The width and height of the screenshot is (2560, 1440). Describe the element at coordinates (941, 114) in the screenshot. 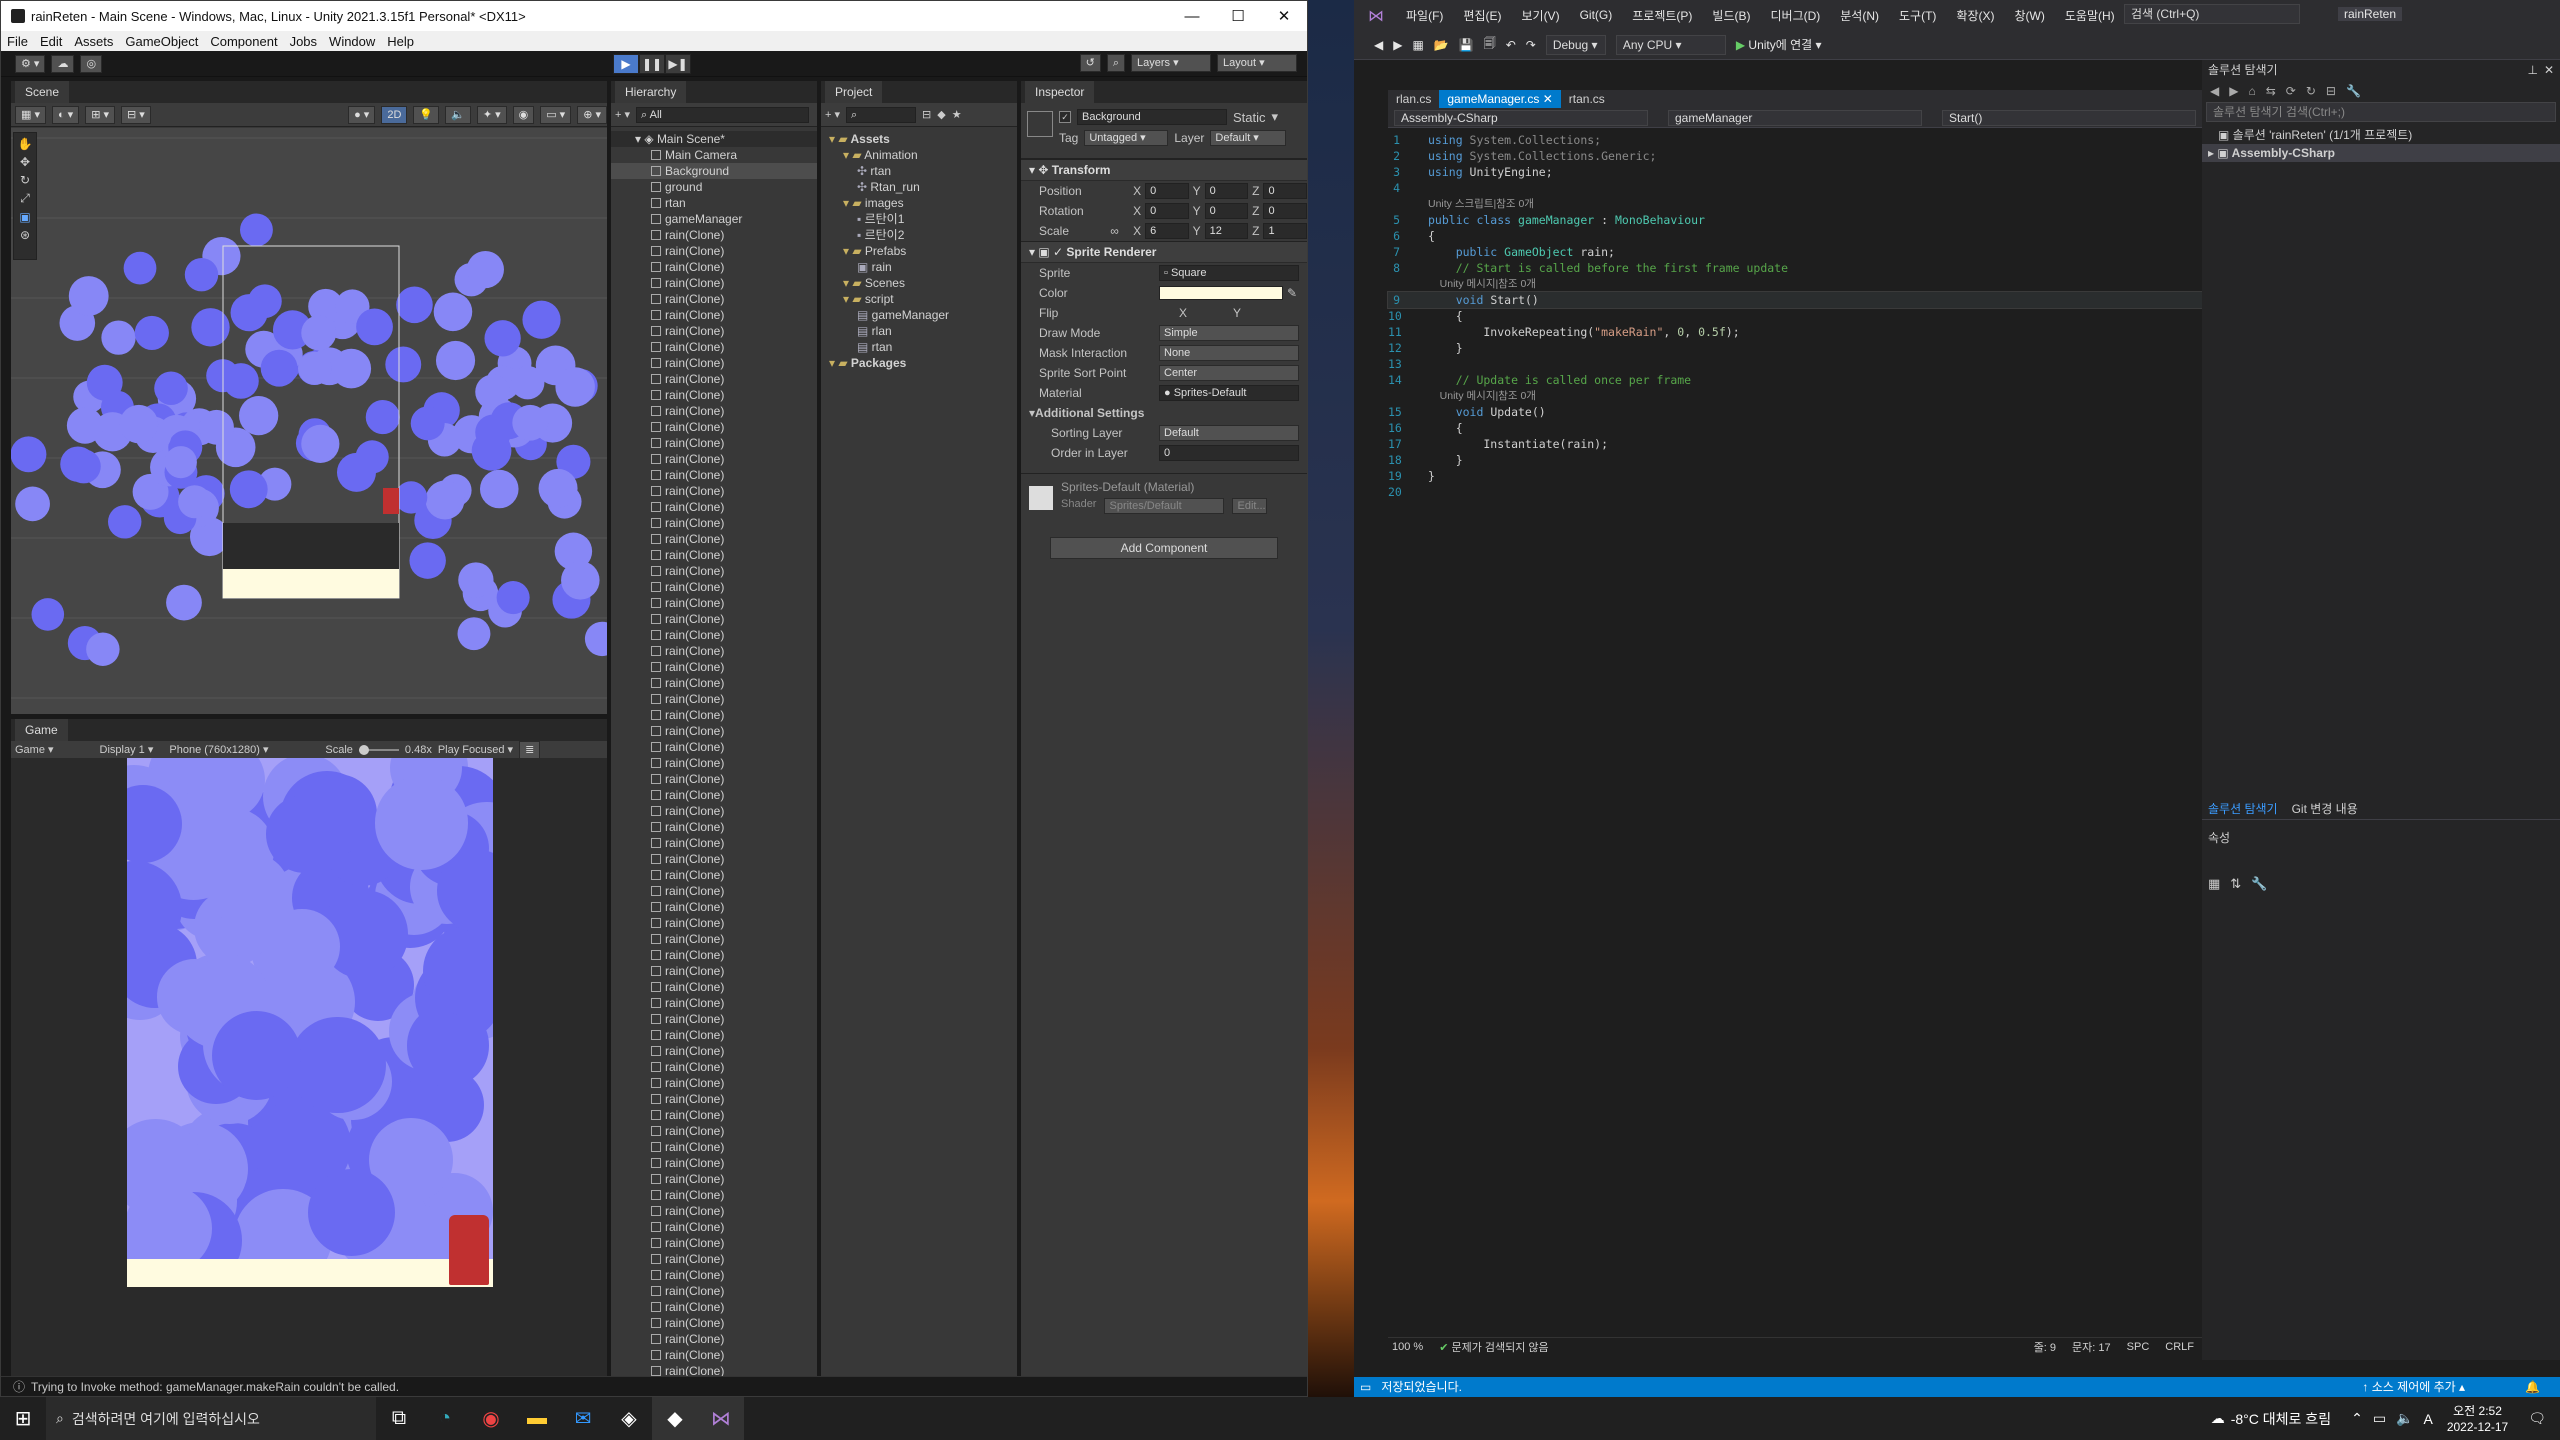

I see `filter-label-icon: ◆` at that location.